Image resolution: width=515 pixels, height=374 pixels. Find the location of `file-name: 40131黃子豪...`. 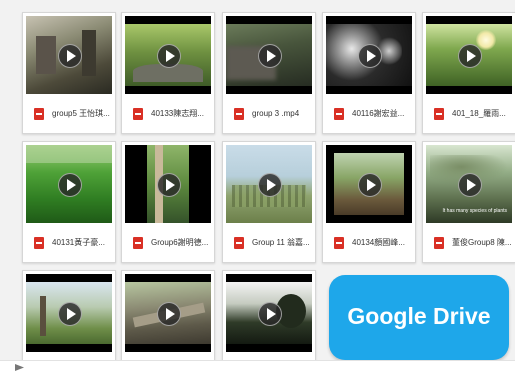

file-name: 40131黃子豪... is located at coordinates (82, 243).